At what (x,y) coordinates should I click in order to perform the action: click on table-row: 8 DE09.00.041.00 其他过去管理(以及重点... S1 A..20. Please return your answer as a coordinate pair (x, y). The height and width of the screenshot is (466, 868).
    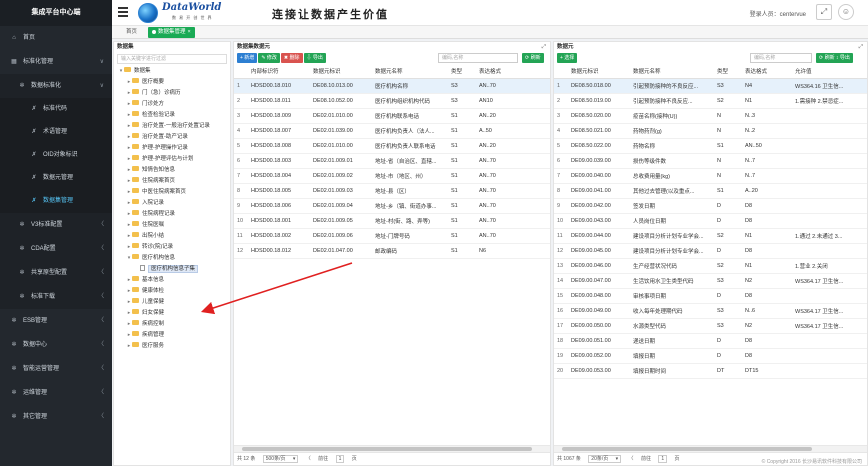
    Looking at the image, I should click on (710, 191).